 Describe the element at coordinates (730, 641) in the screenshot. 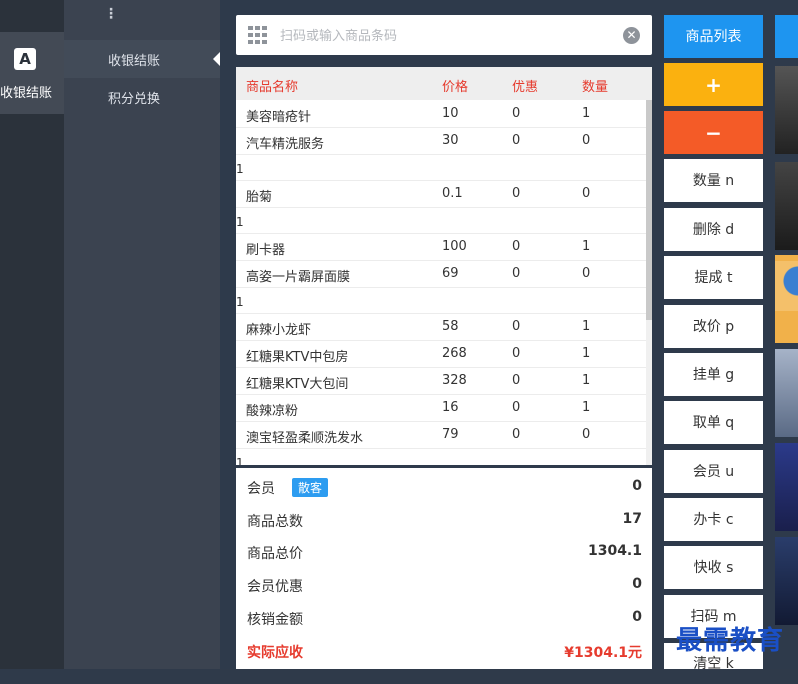

I see `watermark-logo: 最需教育` at that location.